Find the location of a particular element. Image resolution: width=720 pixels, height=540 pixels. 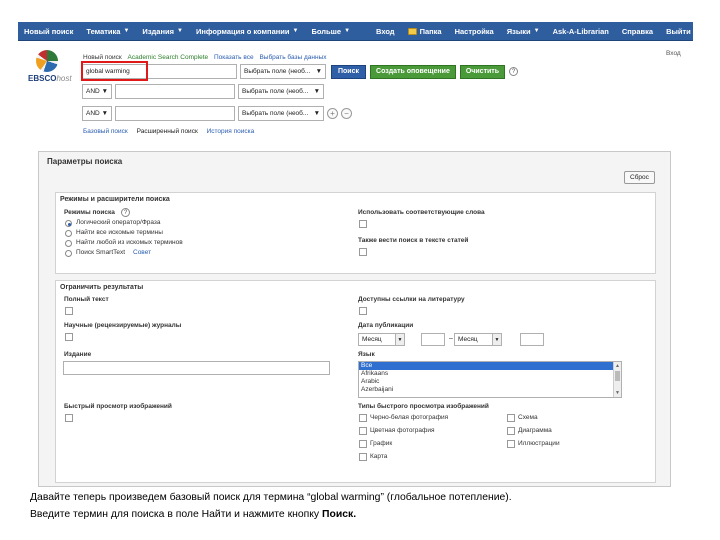

scroll-down-icon: ▼ is located at coordinates (617, 393).